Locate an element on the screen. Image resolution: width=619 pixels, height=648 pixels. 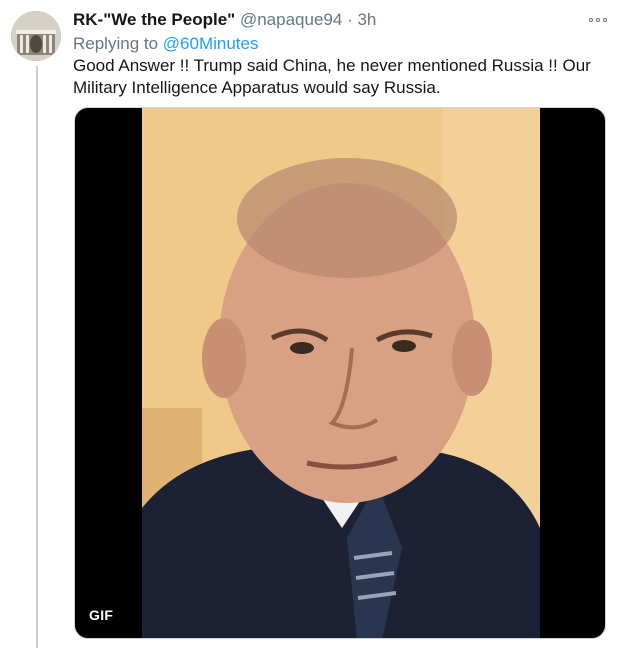
tweet-header: RK-"We the People" @napaque94 · 3h is located at coordinates (326, 20).